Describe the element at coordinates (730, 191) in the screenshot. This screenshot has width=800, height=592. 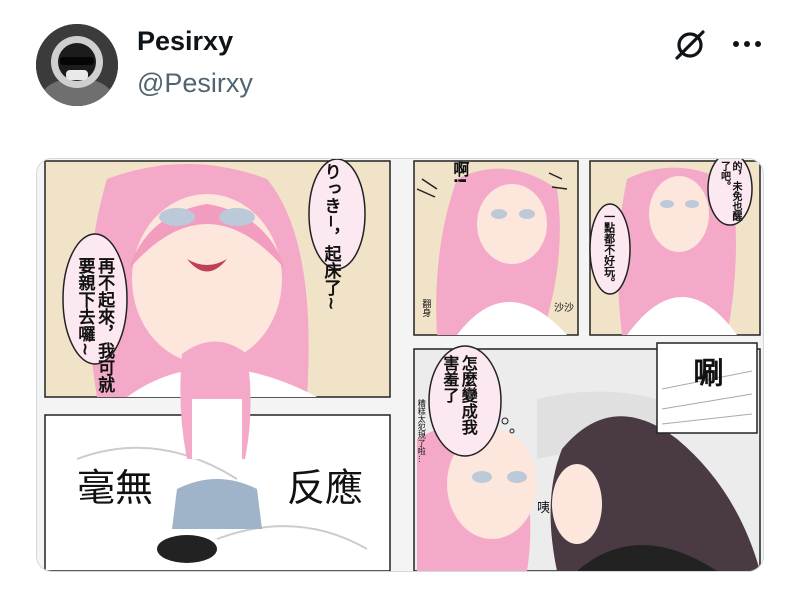
I see `panel3-bubble-top: 的，未免也醒了吧。` at that location.